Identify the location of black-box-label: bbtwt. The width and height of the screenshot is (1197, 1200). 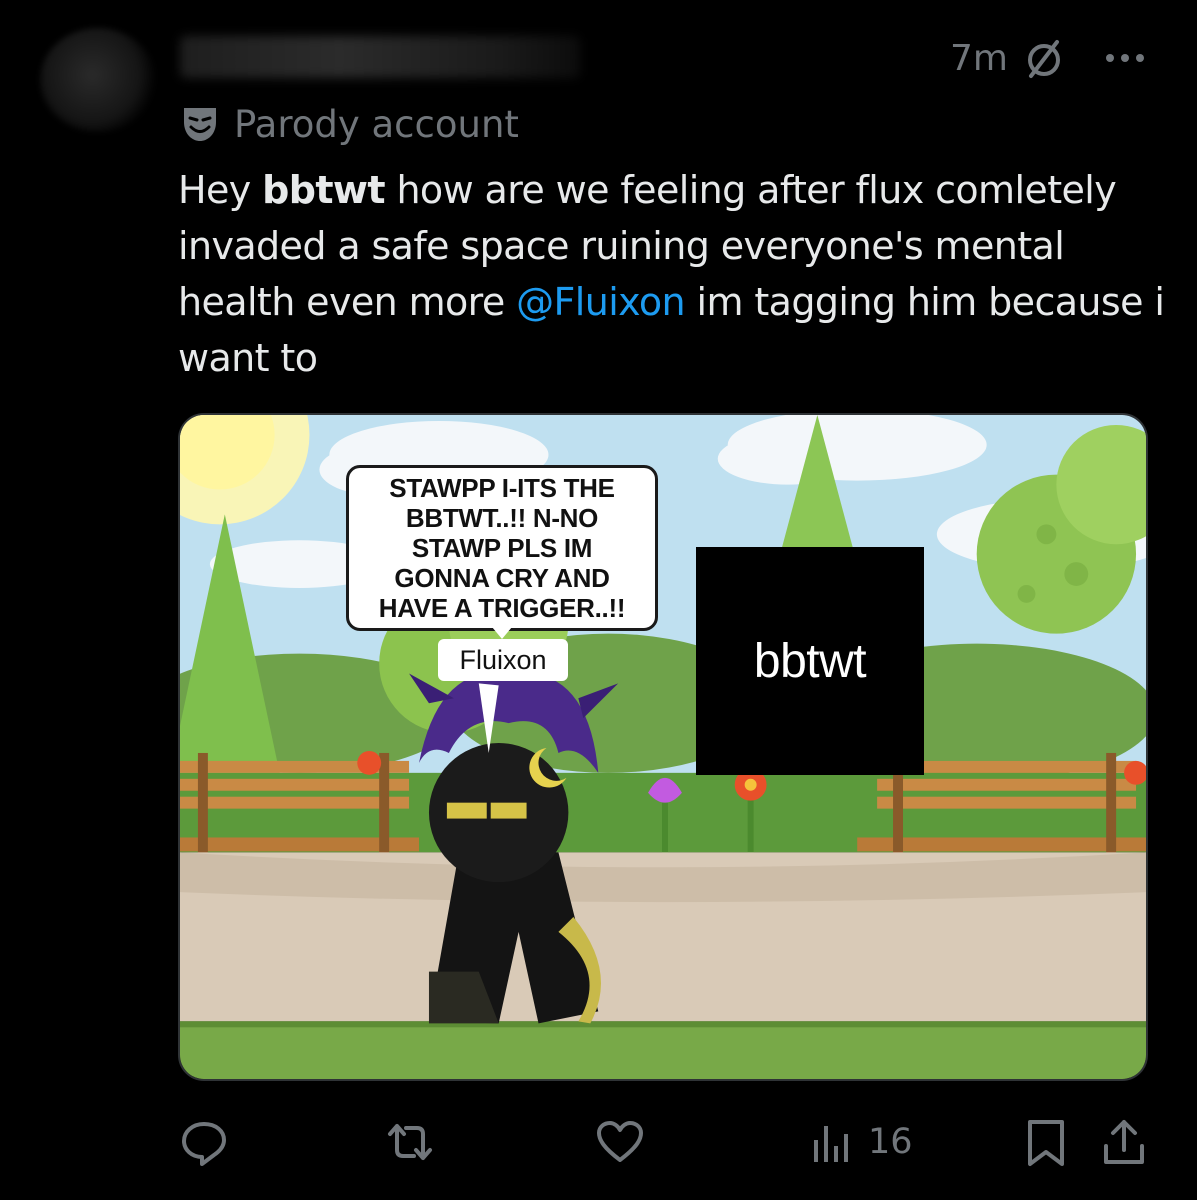
(810, 661).